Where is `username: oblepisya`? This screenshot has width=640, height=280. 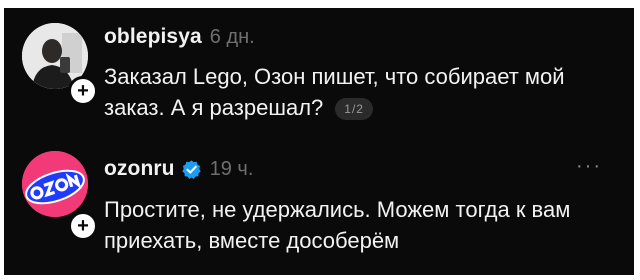
username: oblepisya is located at coordinates (153, 37).